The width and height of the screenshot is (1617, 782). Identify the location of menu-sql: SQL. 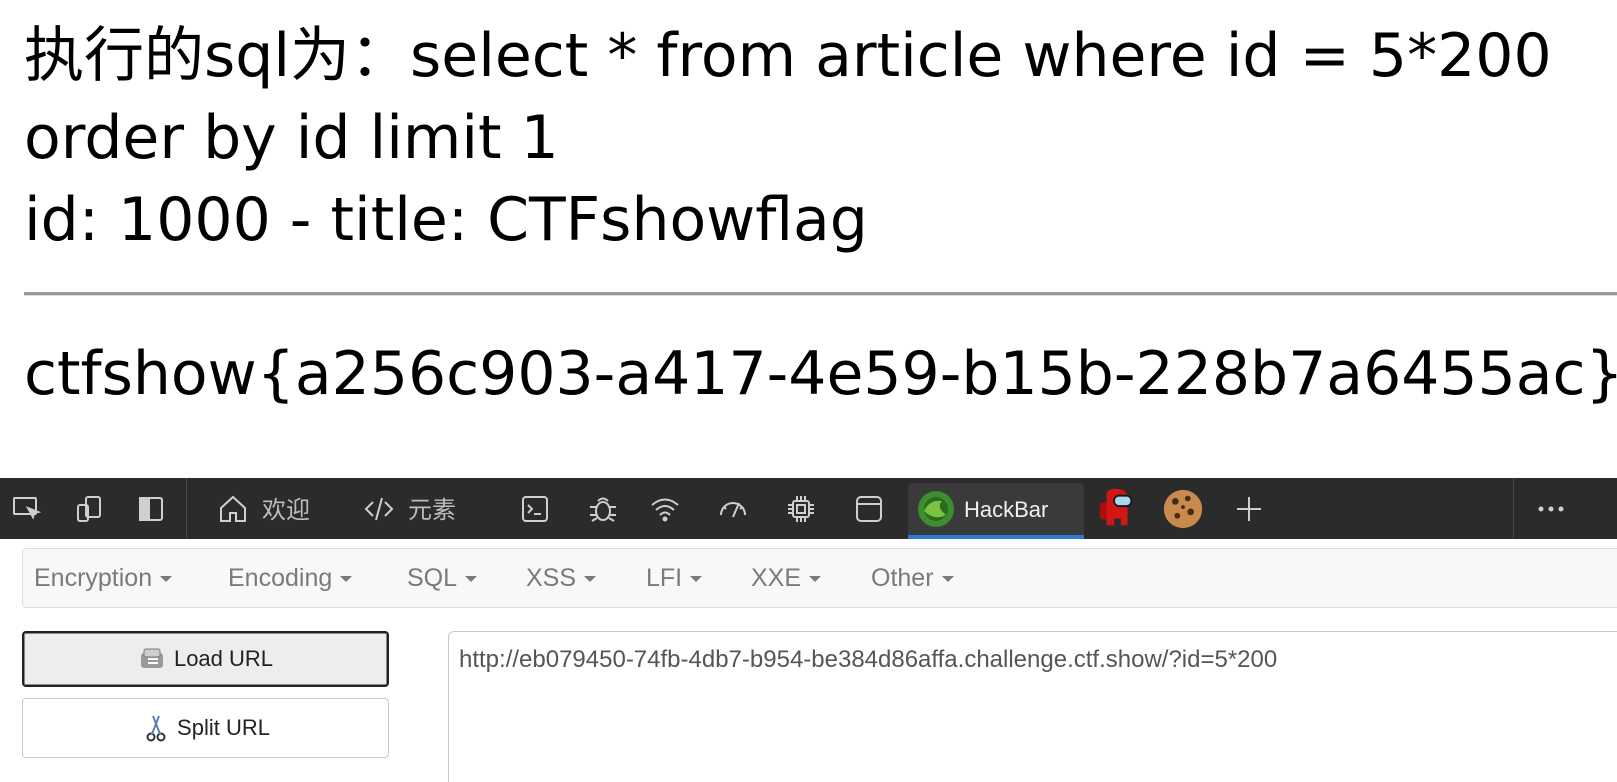
(442, 578).